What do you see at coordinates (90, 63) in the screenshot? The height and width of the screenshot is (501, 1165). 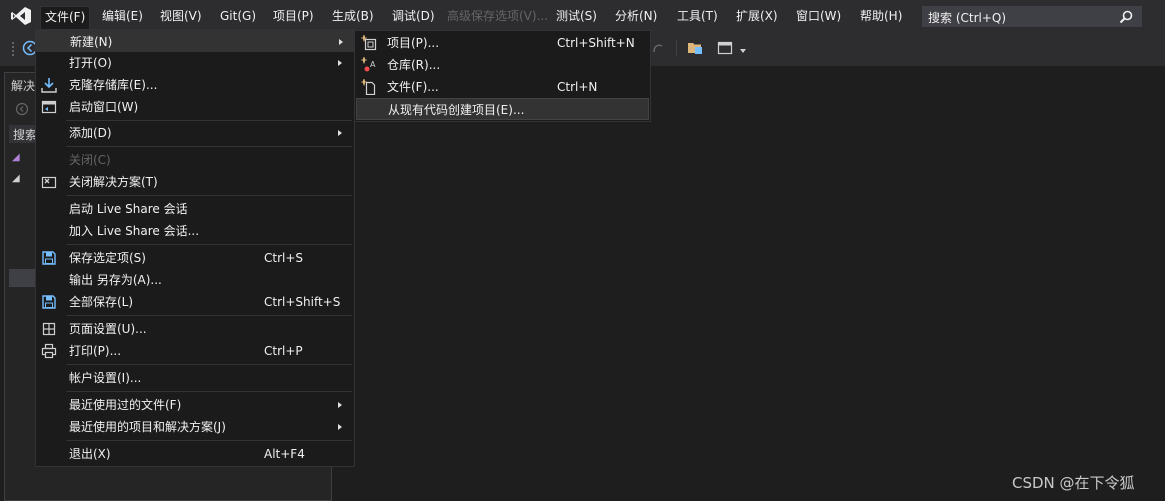 I see `file-menu-open-label: 打开(O)` at bounding box center [90, 63].